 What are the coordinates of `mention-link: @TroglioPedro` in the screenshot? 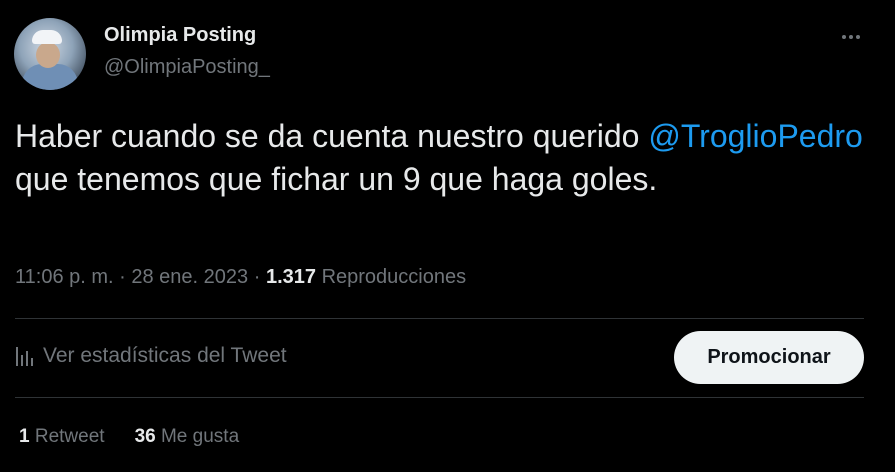 It's located at (755, 136).